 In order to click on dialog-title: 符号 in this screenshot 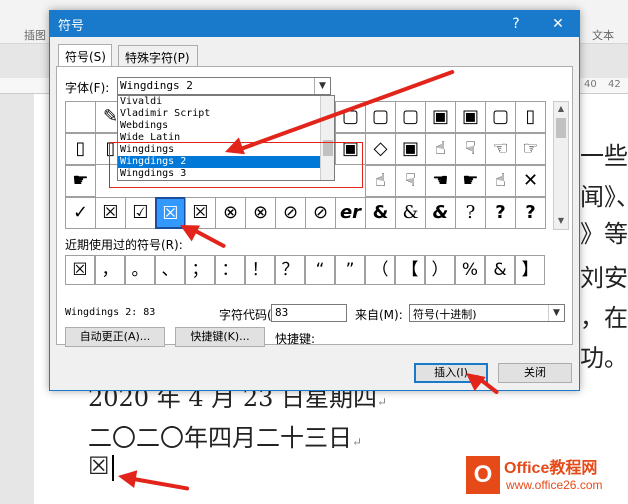, I will do `click(71, 26)`.